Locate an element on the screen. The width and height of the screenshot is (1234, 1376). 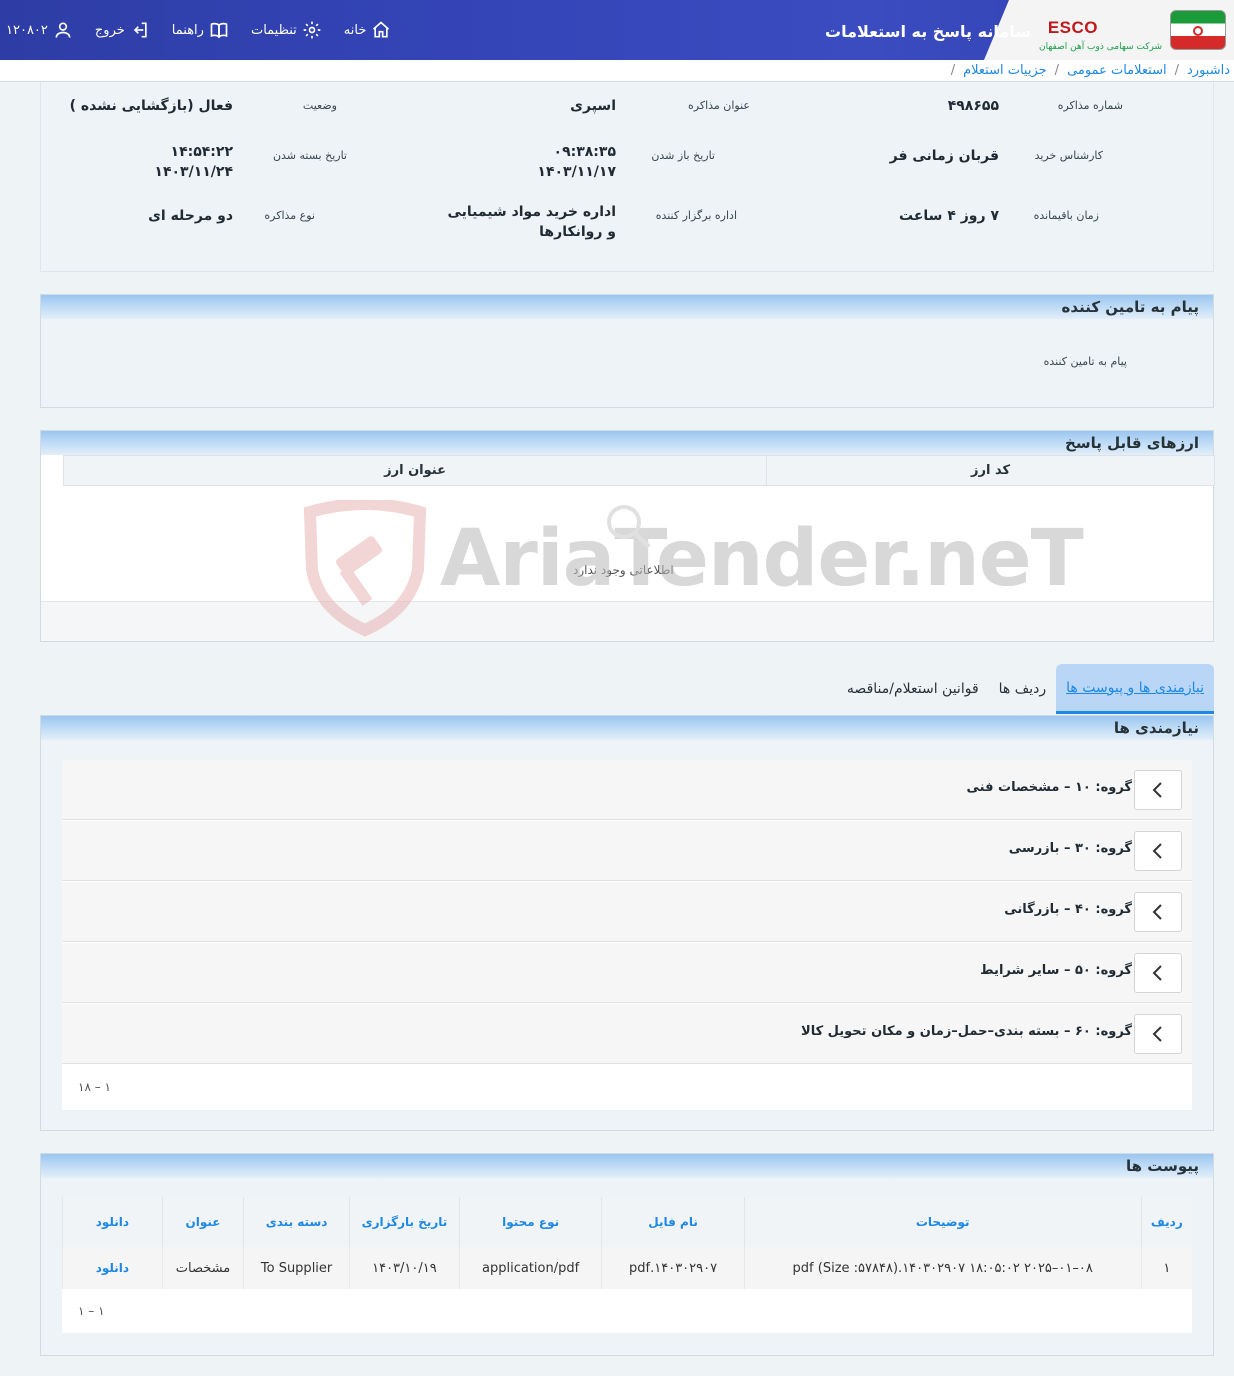
cell-file-name: ۱۴۰۳۰۲۹۰۷.pdf is located at coordinates (673, 1268).